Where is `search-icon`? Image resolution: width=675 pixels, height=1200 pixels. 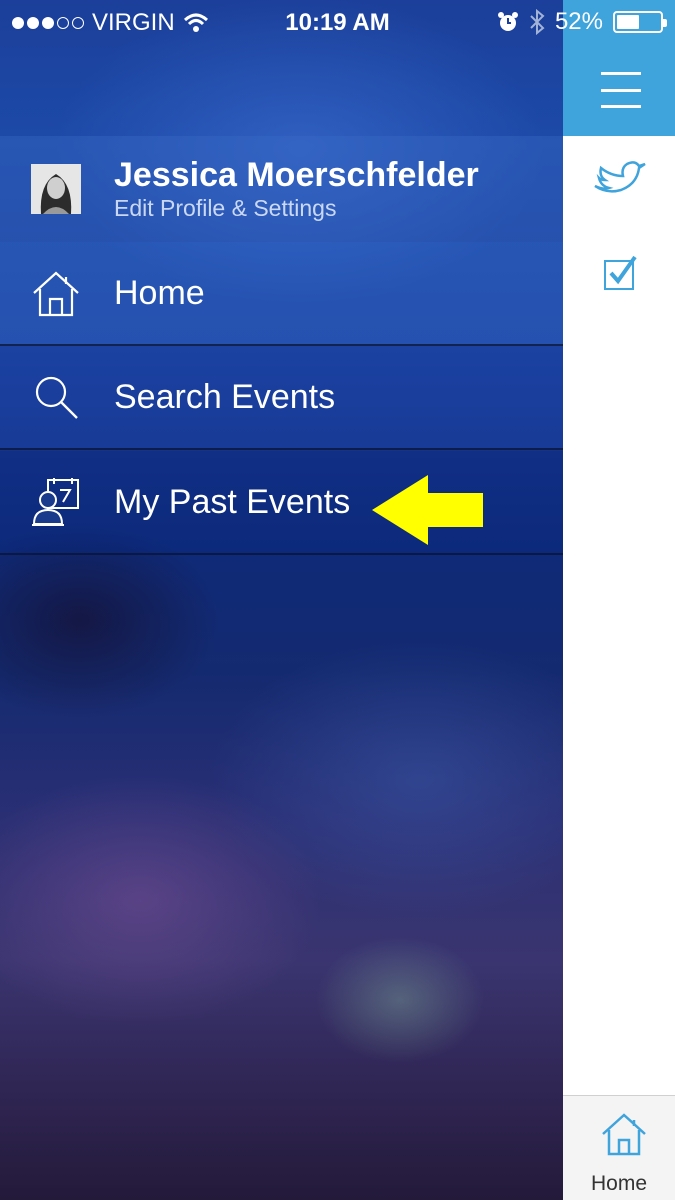
search-icon is located at coordinates (56, 397).